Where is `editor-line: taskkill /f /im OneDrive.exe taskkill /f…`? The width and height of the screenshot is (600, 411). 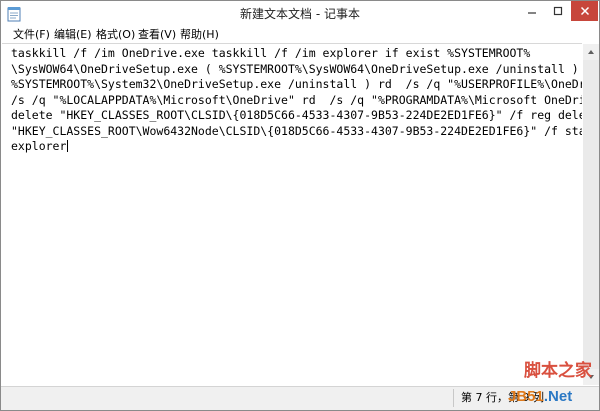
editor-line: taskkill /f /im OneDrive.exe taskkill /f… is located at coordinates (271, 53).